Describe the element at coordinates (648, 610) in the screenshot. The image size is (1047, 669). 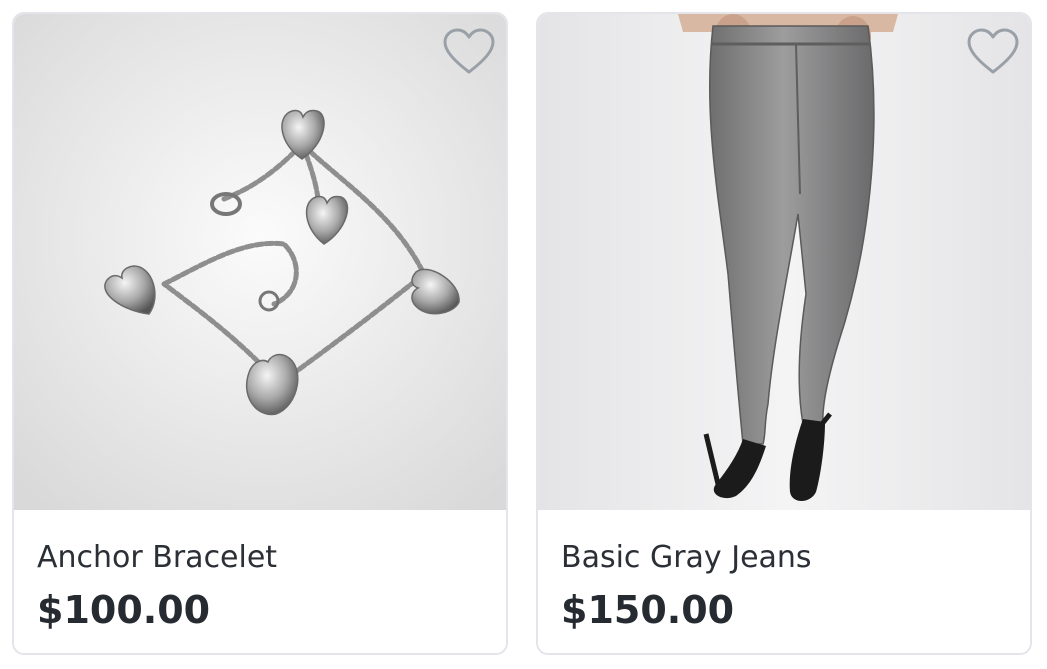
I see `product-price: $150.00` at that location.